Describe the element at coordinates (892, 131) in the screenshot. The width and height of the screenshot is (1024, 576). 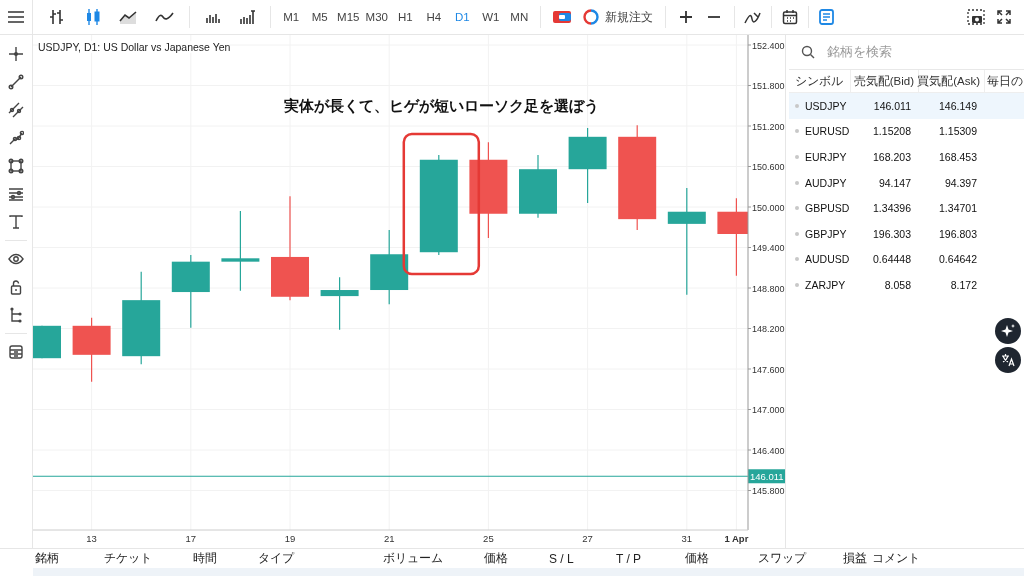
I see `bid-price: 1.15208` at that location.